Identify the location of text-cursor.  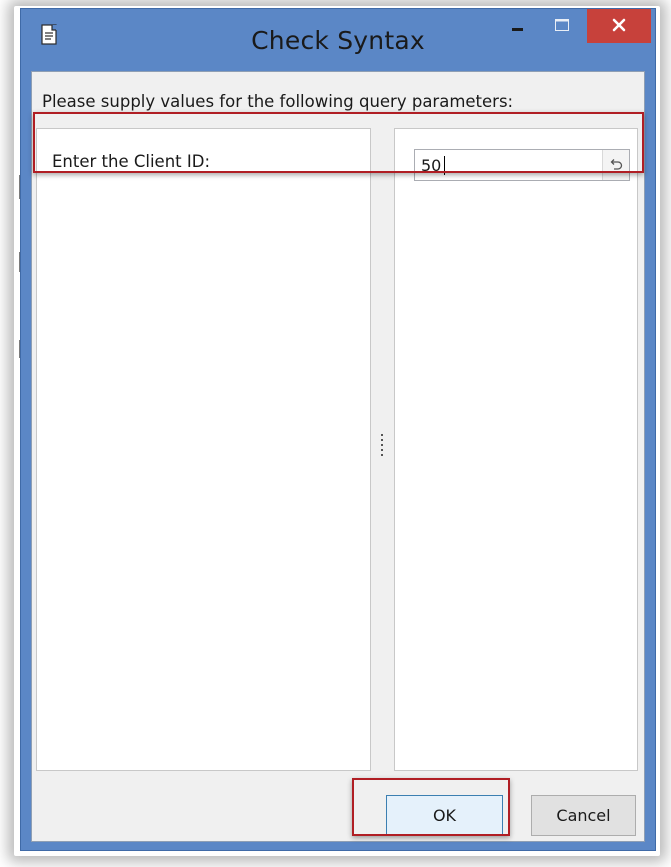
(444, 165).